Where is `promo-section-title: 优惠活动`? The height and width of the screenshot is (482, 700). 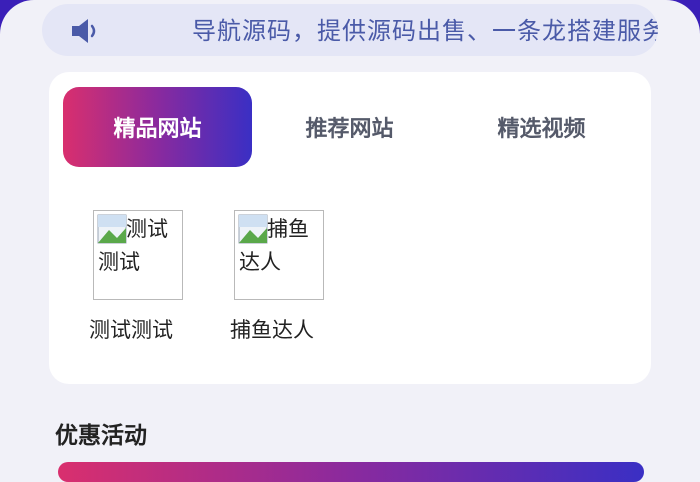
promo-section-title: 优惠活动 is located at coordinates (101, 436).